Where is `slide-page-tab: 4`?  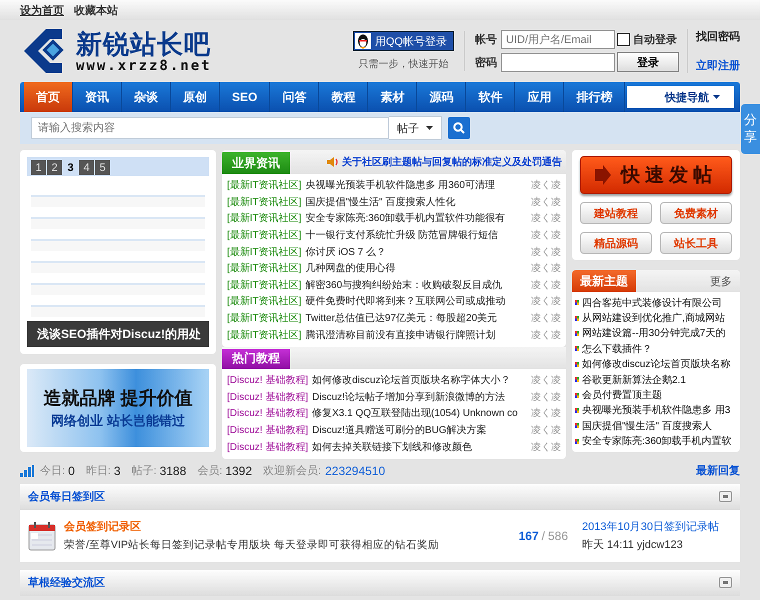 slide-page-tab: 4 is located at coordinates (86, 167).